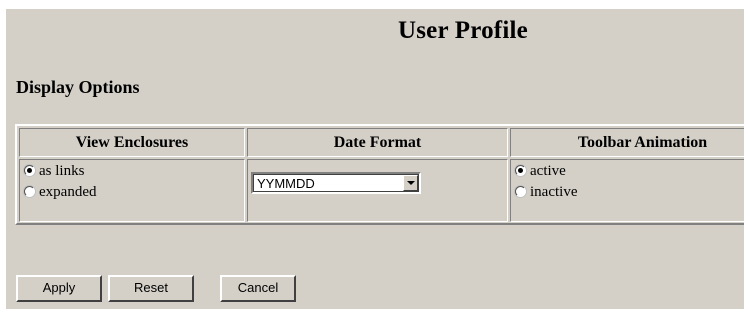  What do you see at coordinates (286, 183) in the screenshot?
I see `date-format-value: YYMMDD` at bounding box center [286, 183].